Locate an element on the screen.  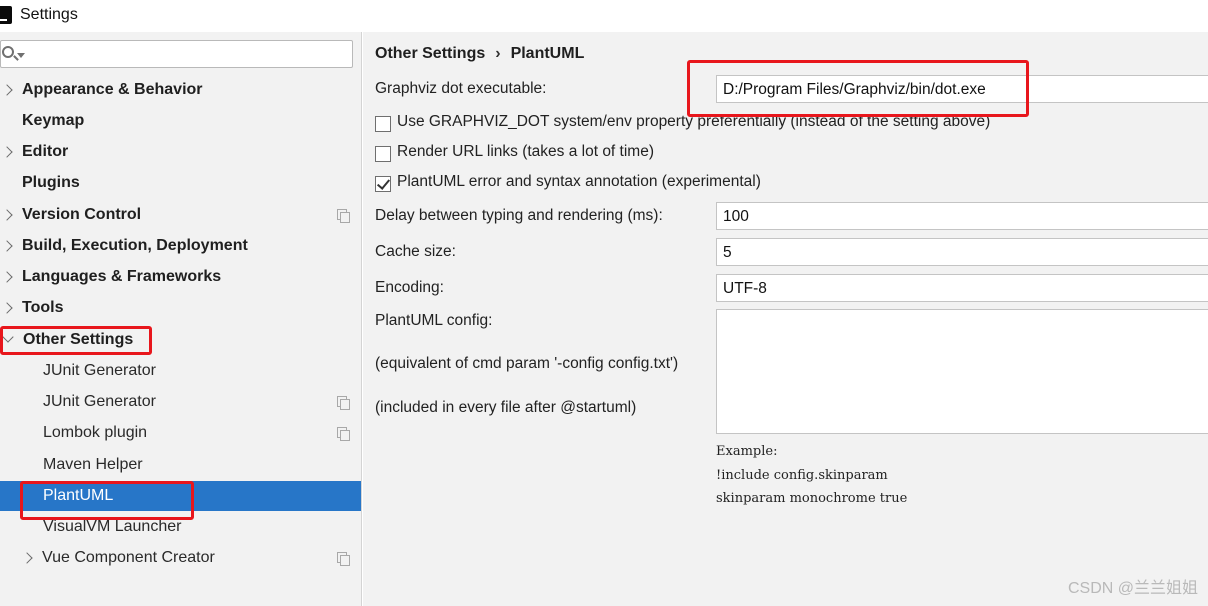
config-hint-included: (included in every file after @startuml) is located at coordinates (506, 407).